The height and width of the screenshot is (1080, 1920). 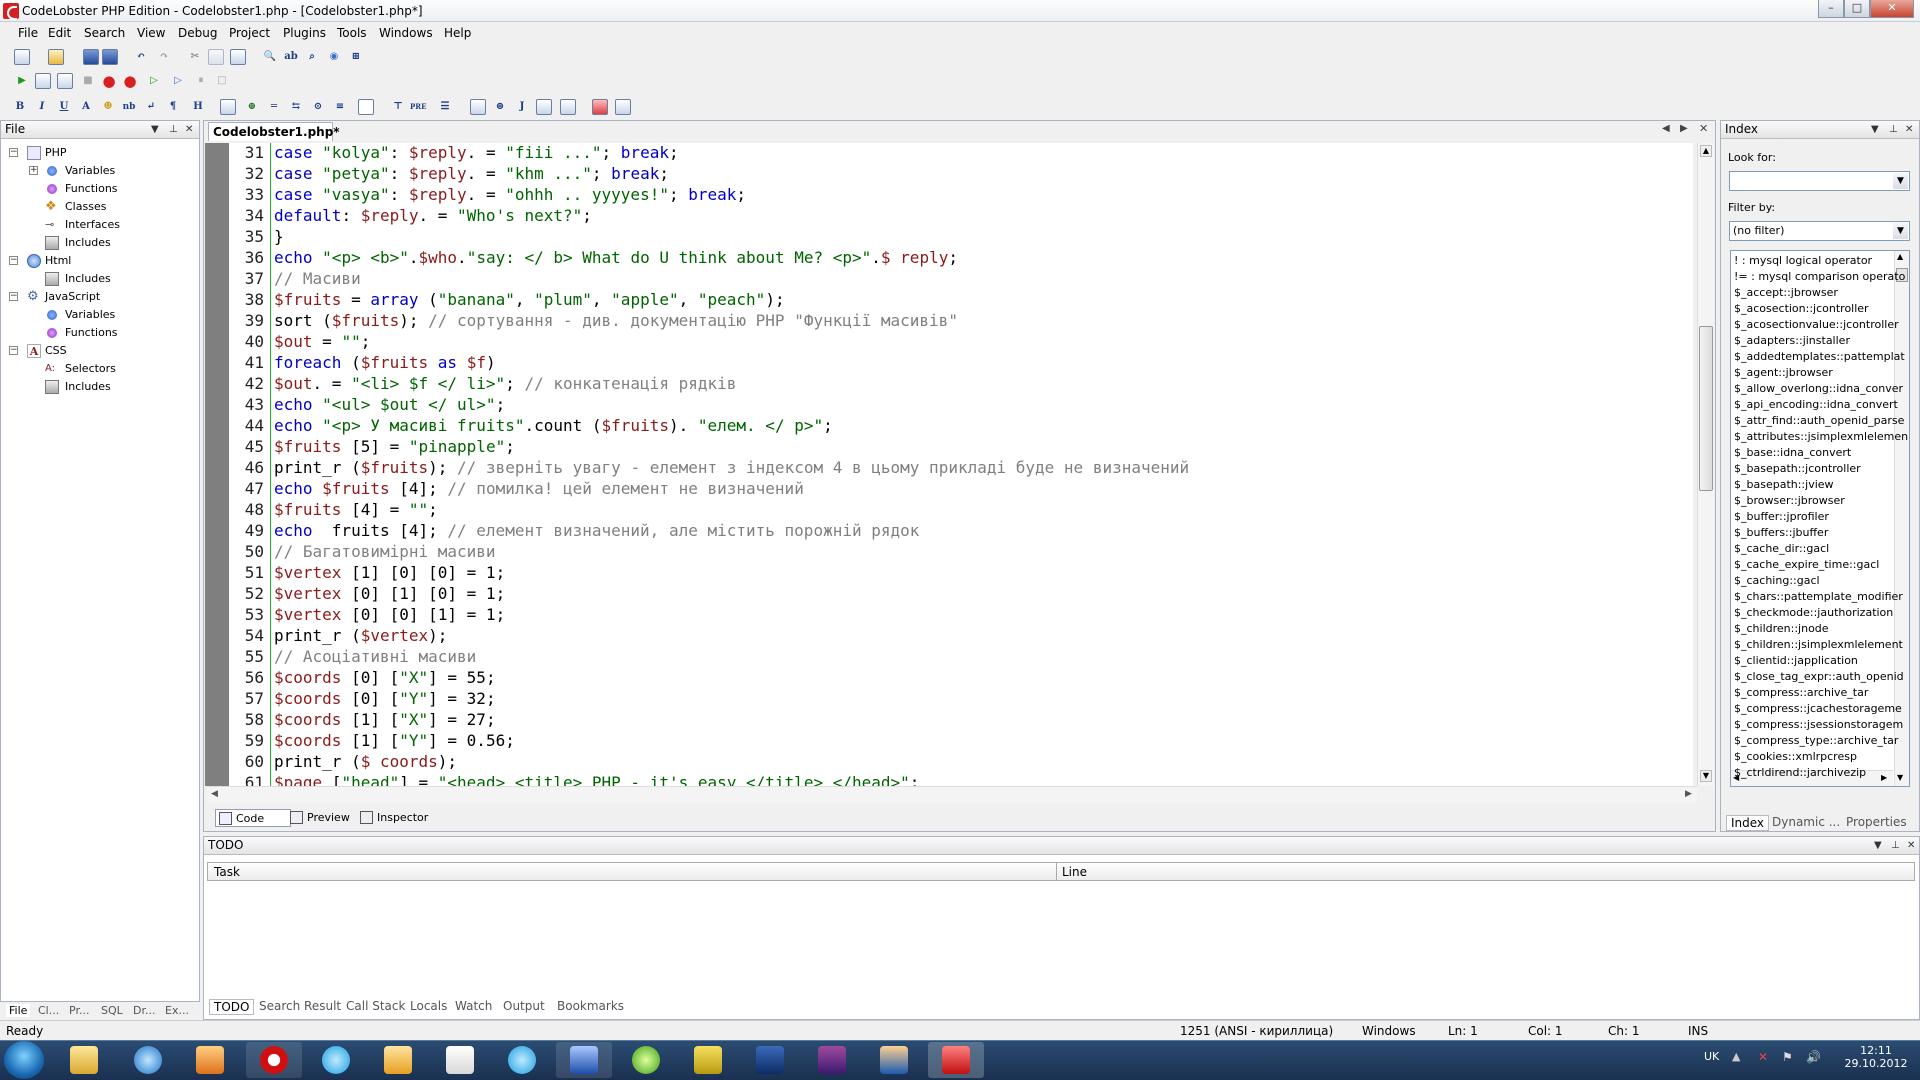 I want to click on index-item: $_acosectionvalue::jcontroller, so click(x=1816, y=325).